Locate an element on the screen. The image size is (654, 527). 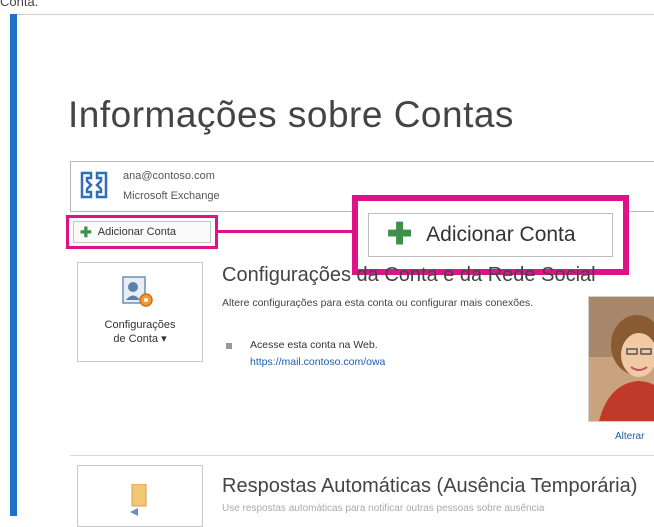
automatic-replies-button is located at coordinates (140, 496).